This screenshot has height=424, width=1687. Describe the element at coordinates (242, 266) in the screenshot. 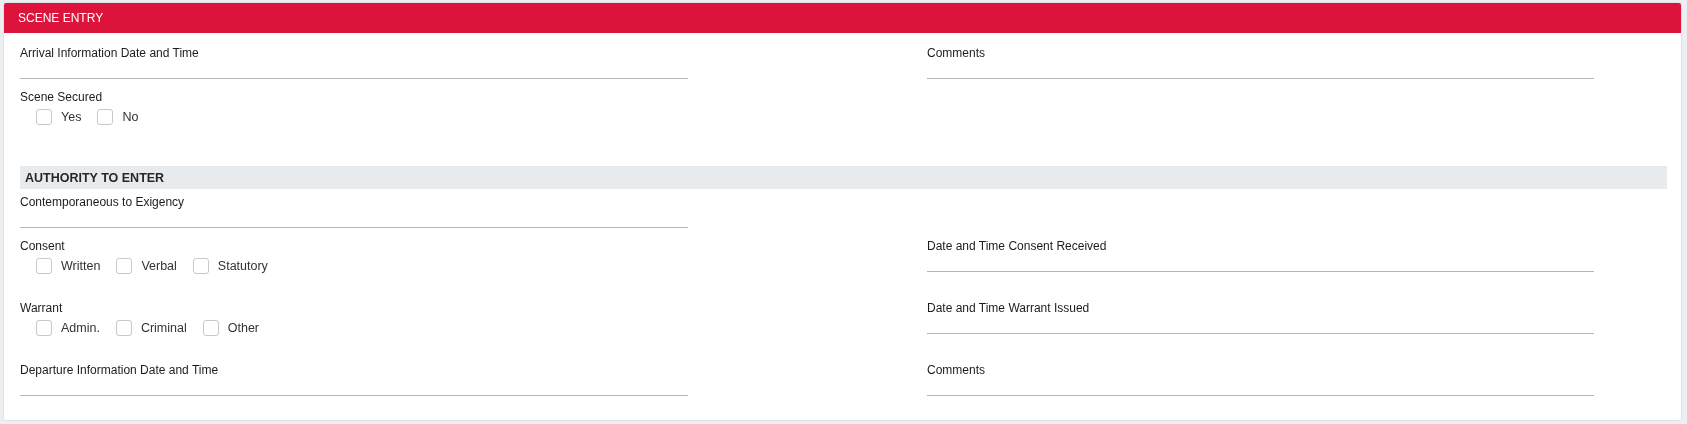

I see `option-label: Statutory` at that location.